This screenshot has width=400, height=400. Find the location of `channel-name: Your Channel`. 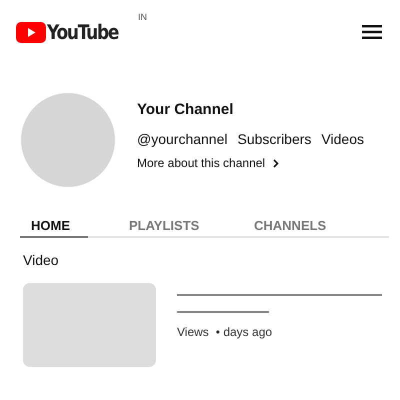

channel-name: Your Channel is located at coordinates (185, 109).